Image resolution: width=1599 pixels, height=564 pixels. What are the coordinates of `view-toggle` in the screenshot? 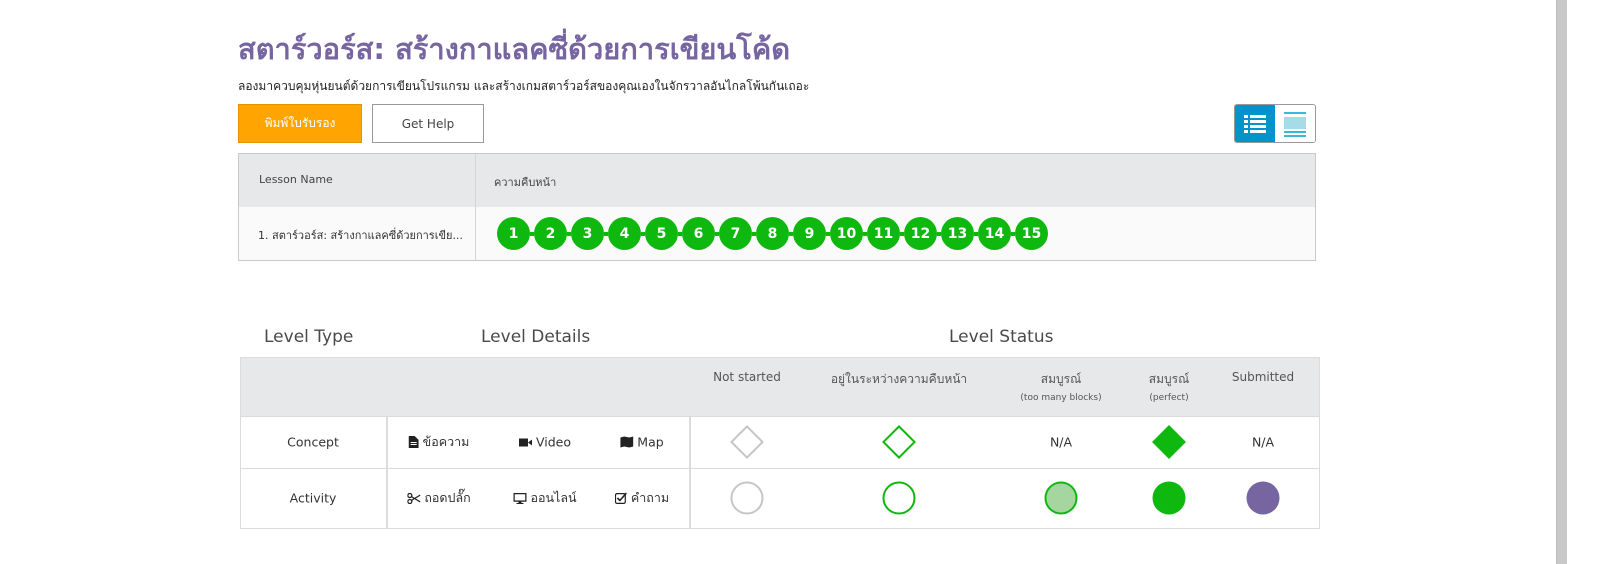 It's located at (1275, 123).